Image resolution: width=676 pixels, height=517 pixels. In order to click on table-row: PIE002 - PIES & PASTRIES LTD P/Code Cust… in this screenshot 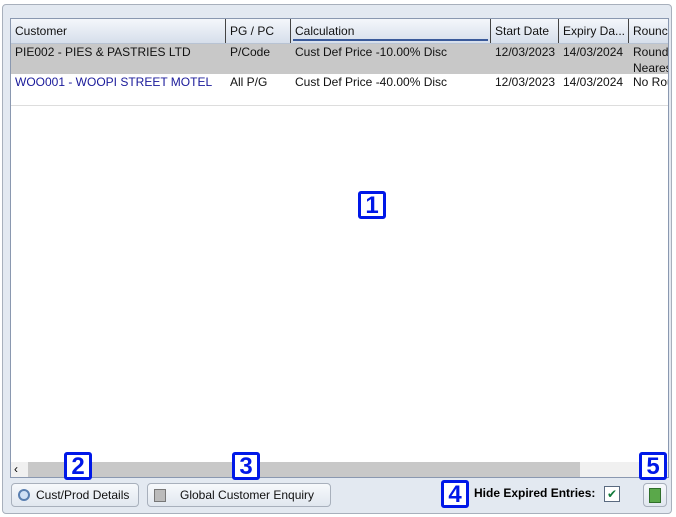, I will do `click(340, 59)`.